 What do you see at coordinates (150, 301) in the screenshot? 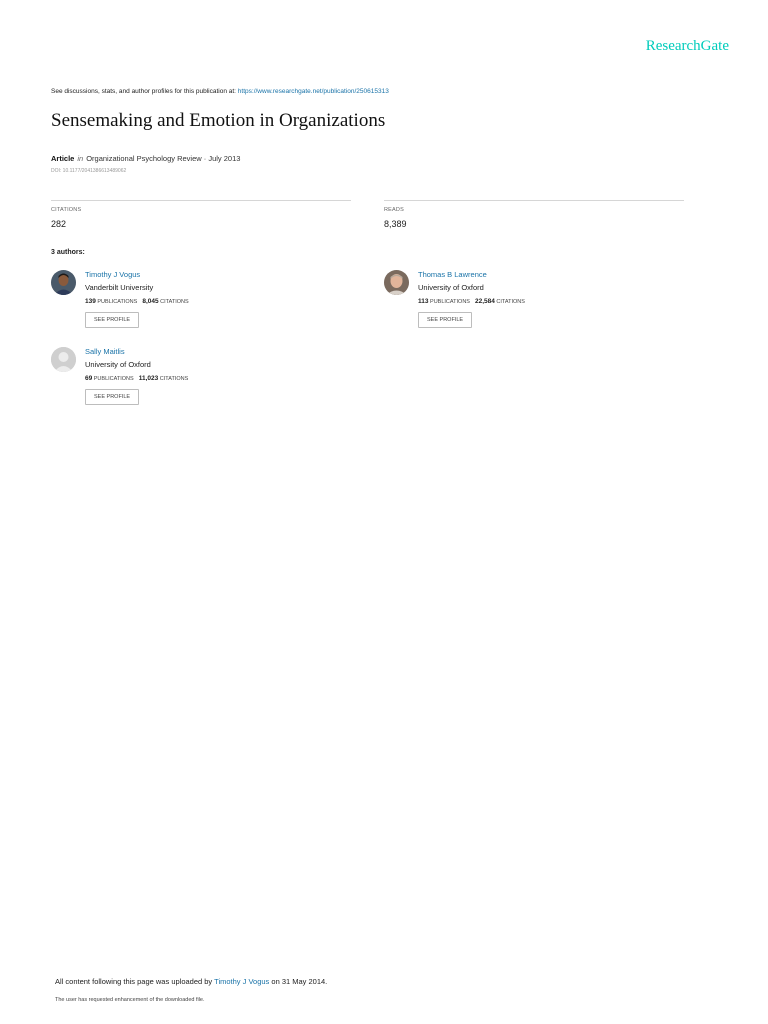
I see `citations-count: 8,045` at bounding box center [150, 301].